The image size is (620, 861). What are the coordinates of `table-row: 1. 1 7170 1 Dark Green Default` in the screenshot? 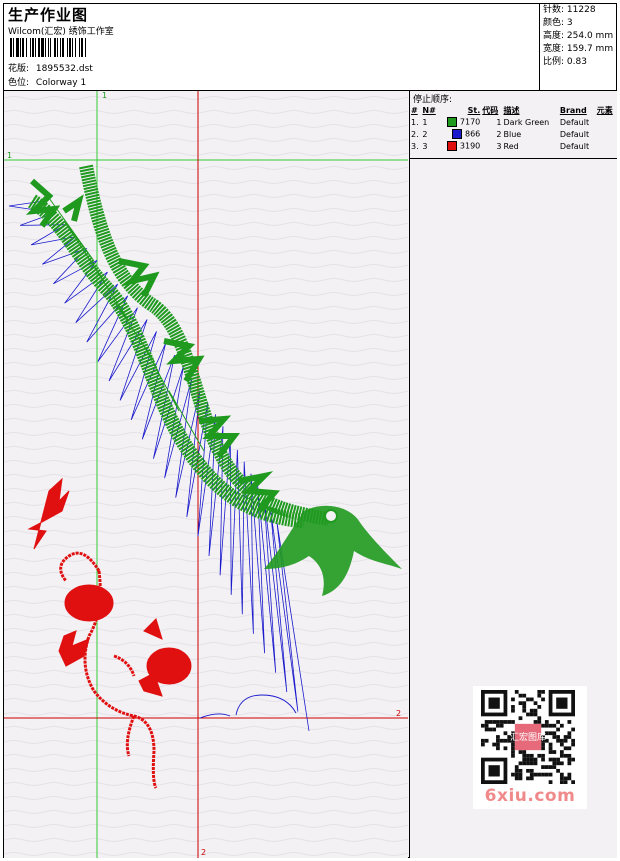 It's located at (500, 122).